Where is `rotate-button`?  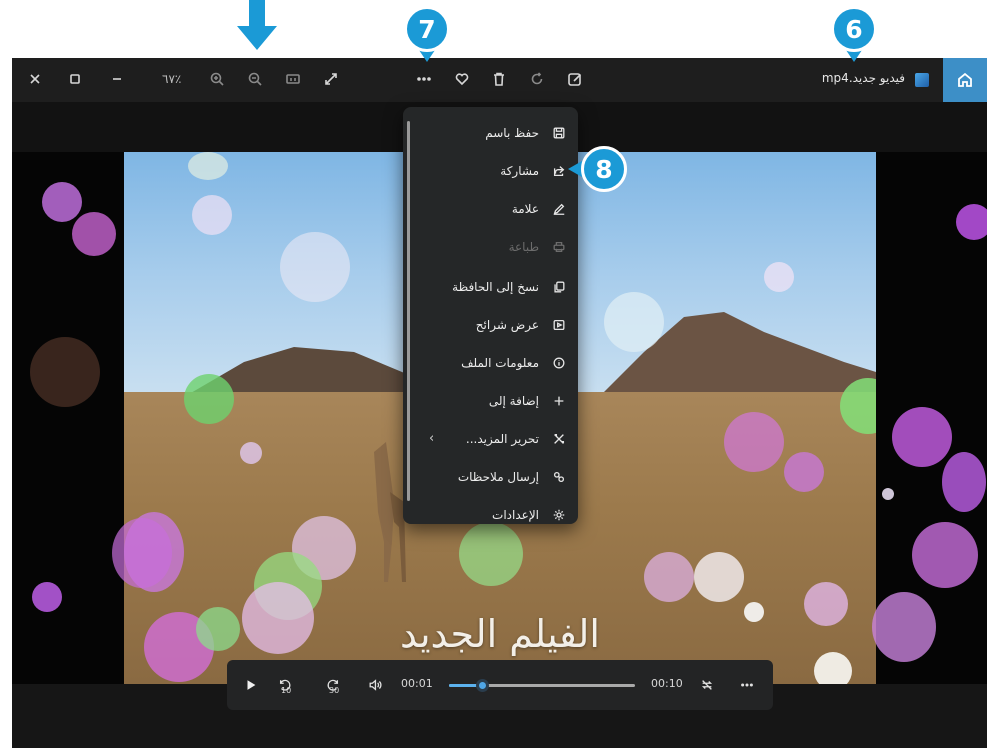
rotate-button is located at coordinates (537, 79).